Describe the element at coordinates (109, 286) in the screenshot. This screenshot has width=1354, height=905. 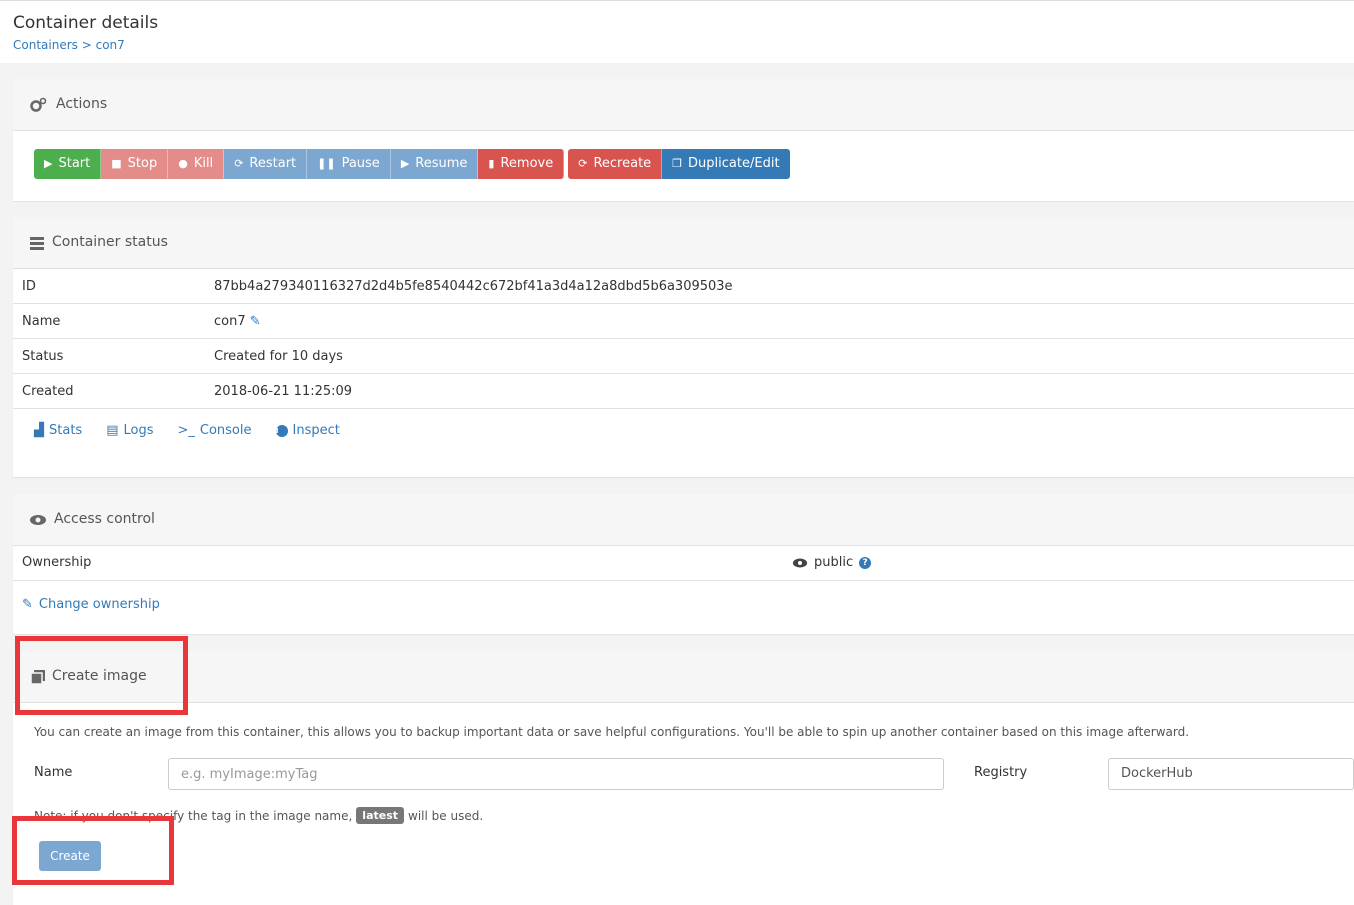
I see `id-label: ID` at that location.